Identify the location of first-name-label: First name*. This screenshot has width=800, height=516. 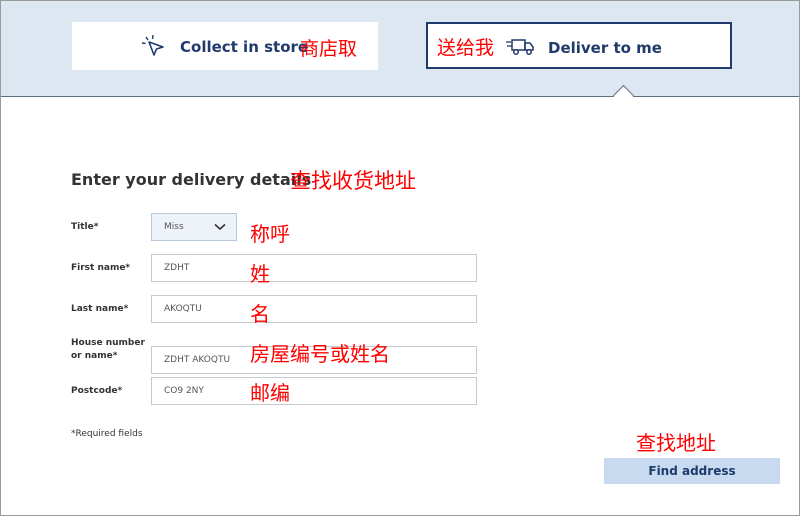
(101, 268).